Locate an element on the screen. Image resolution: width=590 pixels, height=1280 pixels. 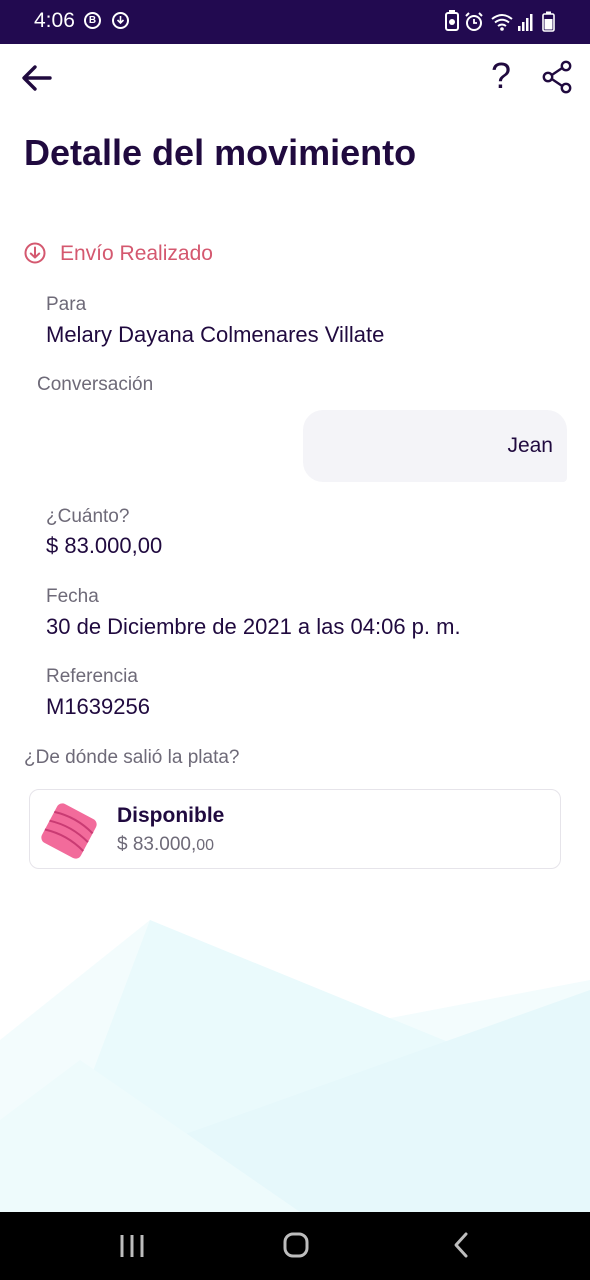
date-label: Fecha is located at coordinates (72, 596).